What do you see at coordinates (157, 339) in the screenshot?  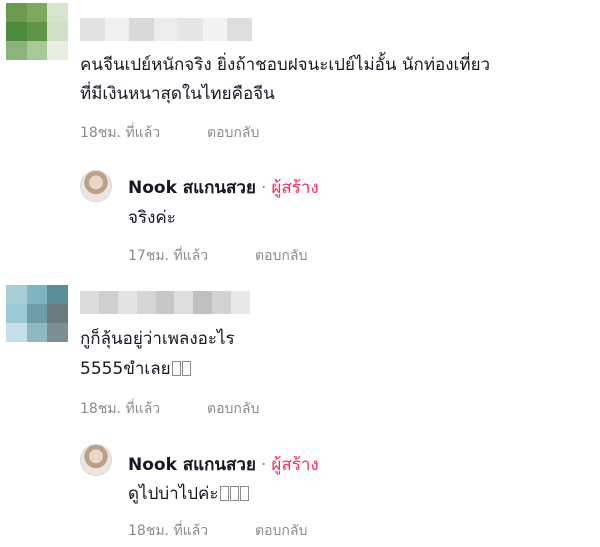 I see `comment-text-line: กูก็ลุ้นอยู่ว่าเพลงอะไร` at bounding box center [157, 339].